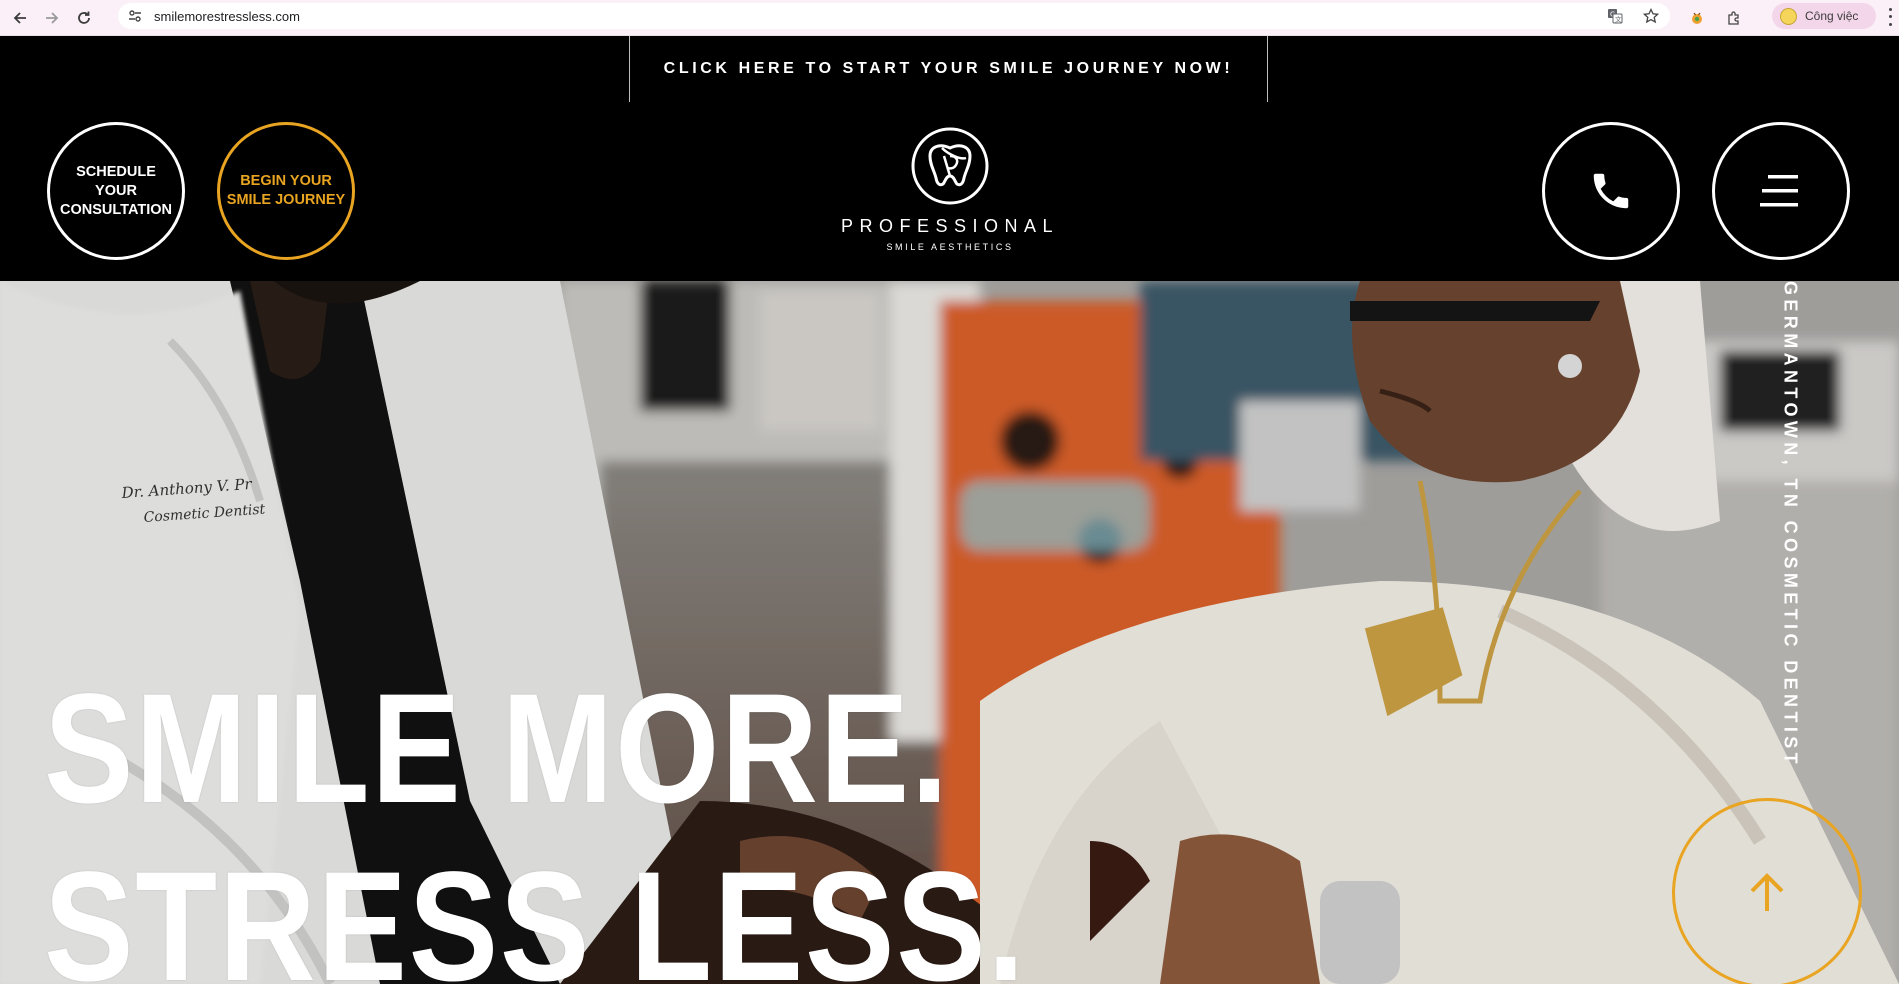 This screenshot has width=1899, height=984. I want to click on begin-journey-button: BEGIN YOUR SMILE JOURNEY, so click(286, 191).